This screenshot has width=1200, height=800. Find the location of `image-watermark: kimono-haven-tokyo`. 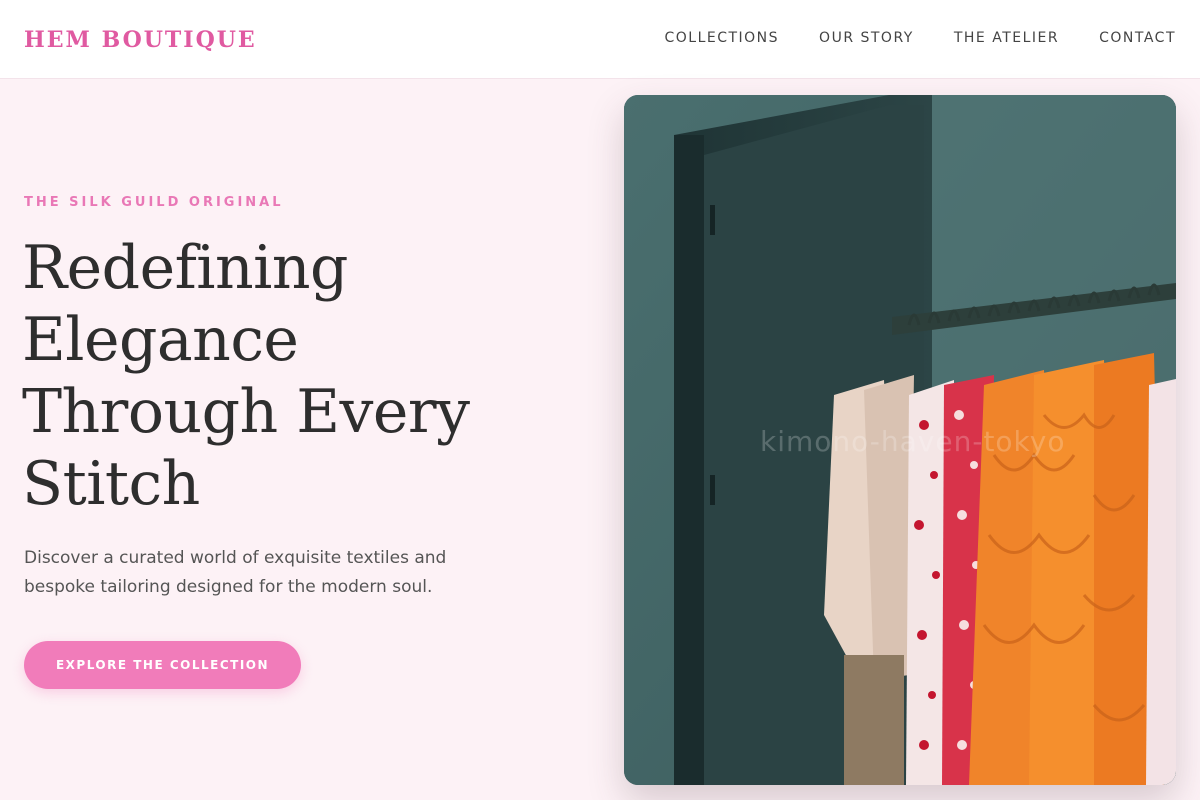

image-watermark: kimono-haven-tokyo is located at coordinates (913, 441).